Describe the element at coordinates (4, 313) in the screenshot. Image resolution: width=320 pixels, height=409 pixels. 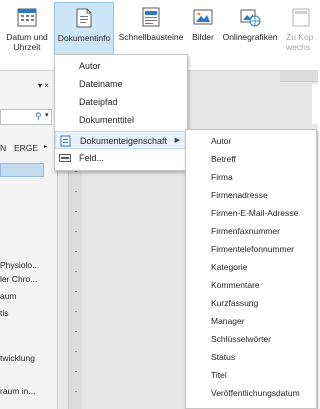
I see `list-item: tis` at that location.